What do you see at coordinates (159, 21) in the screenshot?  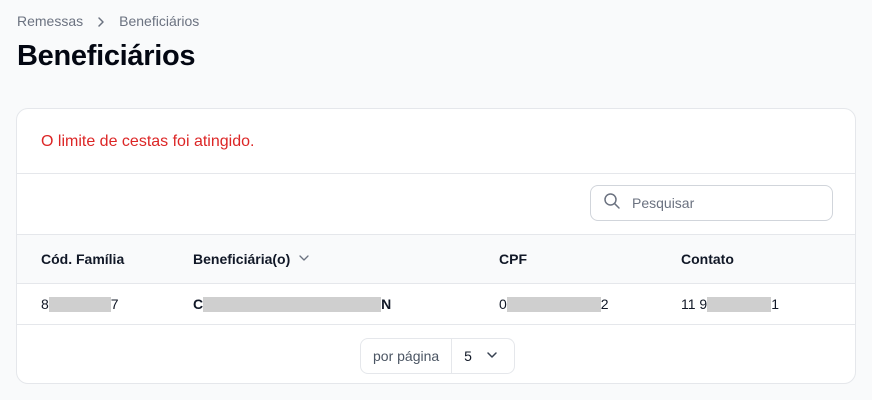 I see `breadcrumb-current: Beneficiários` at bounding box center [159, 21].